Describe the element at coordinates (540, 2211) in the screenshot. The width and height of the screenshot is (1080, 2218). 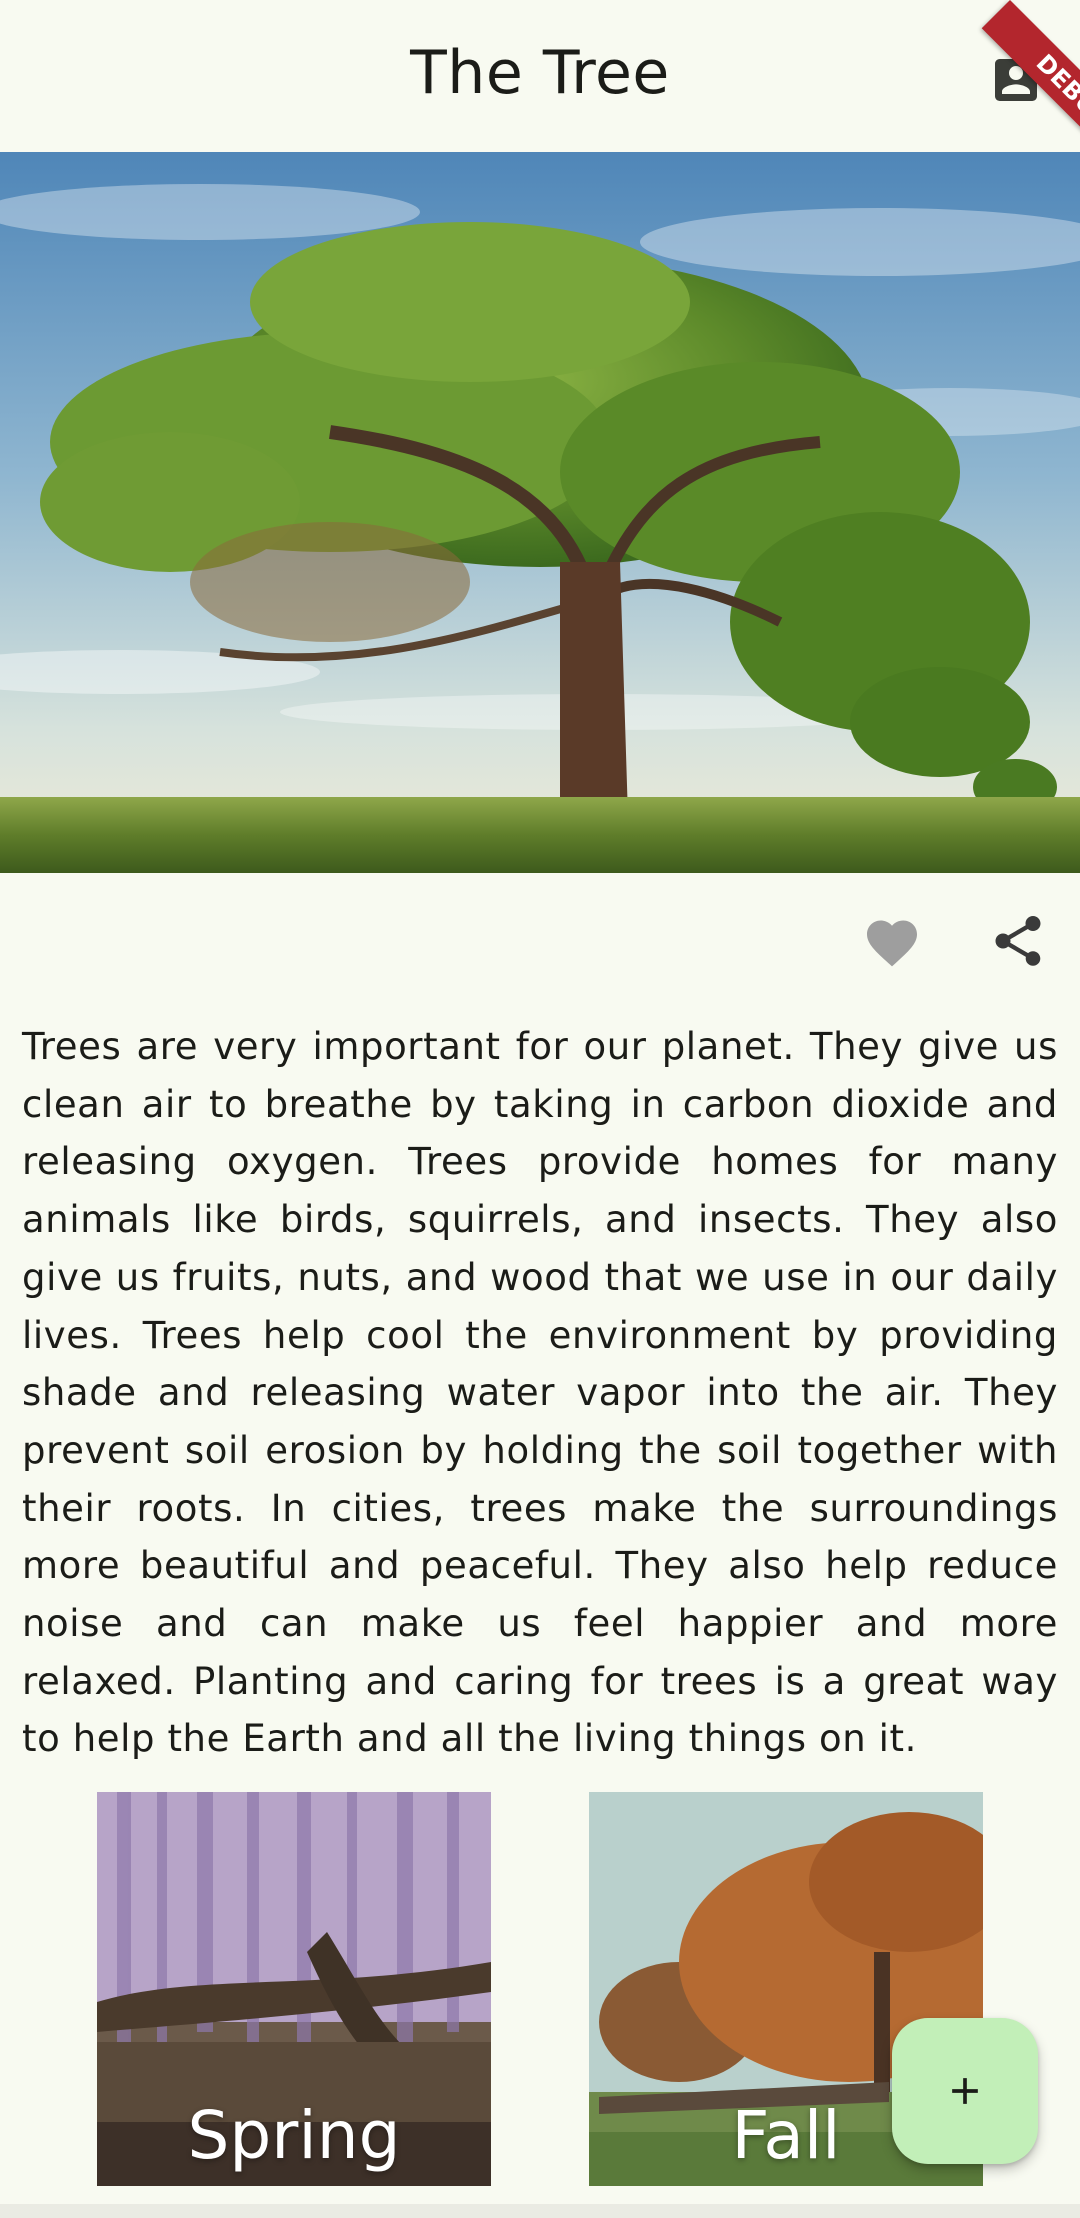
I see `bottom-edge` at that location.